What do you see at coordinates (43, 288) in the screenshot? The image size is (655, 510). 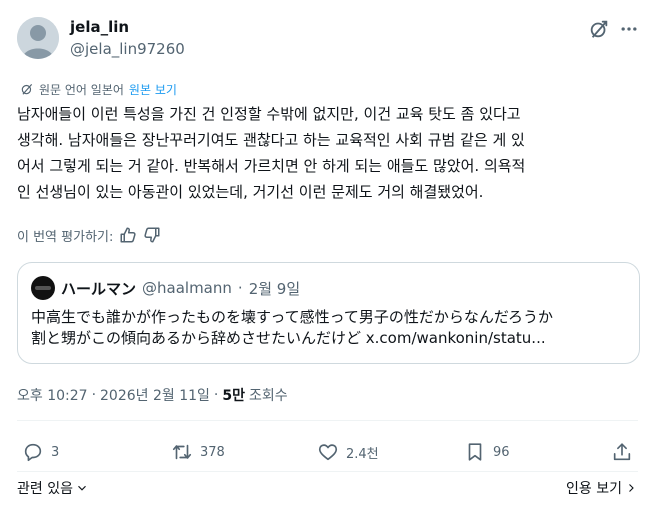 I see `quoted-author-avatar` at bounding box center [43, 288].